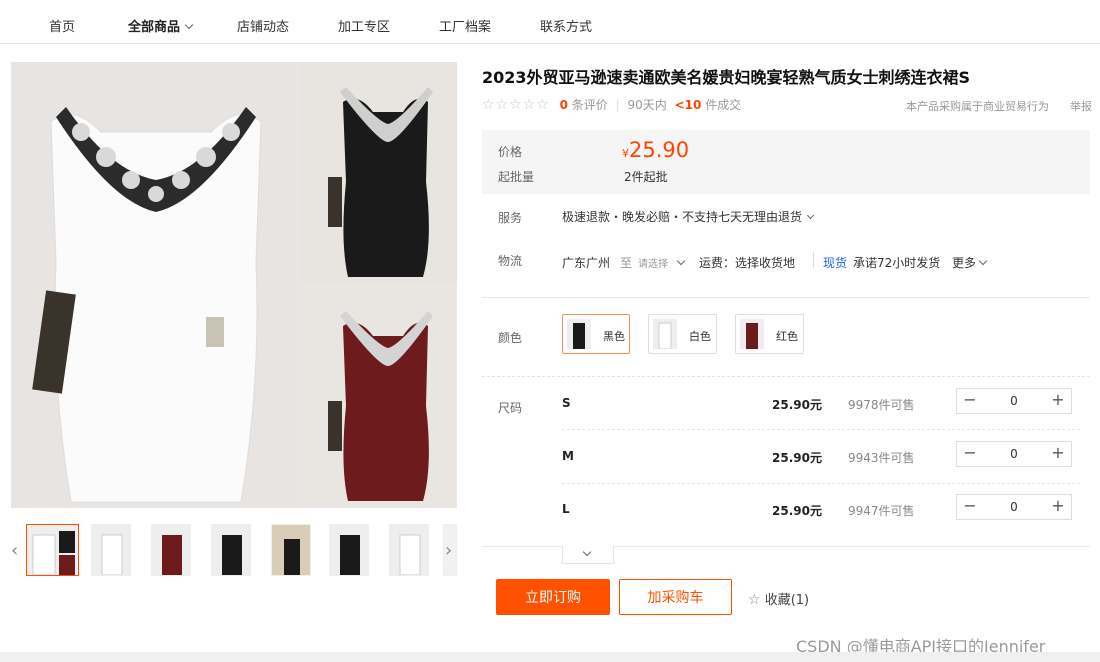  I want to click on buy-now-button: 立即订购, so click(553, 597).